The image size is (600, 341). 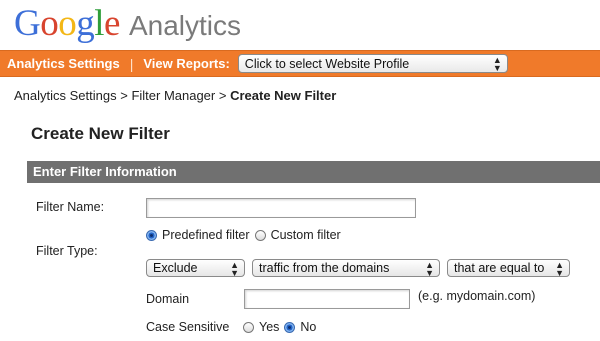 What do you see at coordinates (313, 172) in the screenshot?
I see `section-header: Enter Filter Information` at bounding box center [313, 172].